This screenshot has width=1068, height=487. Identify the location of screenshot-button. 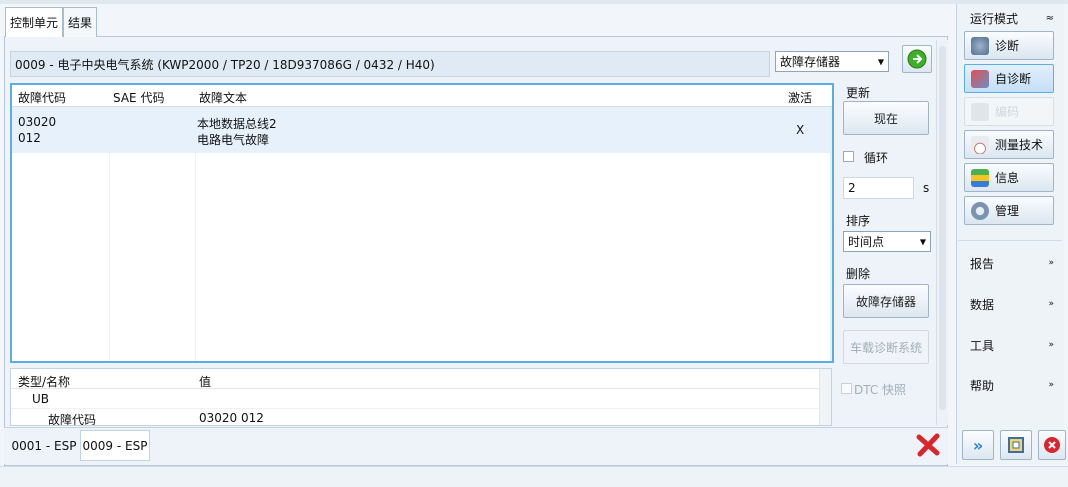
(1016, 445).